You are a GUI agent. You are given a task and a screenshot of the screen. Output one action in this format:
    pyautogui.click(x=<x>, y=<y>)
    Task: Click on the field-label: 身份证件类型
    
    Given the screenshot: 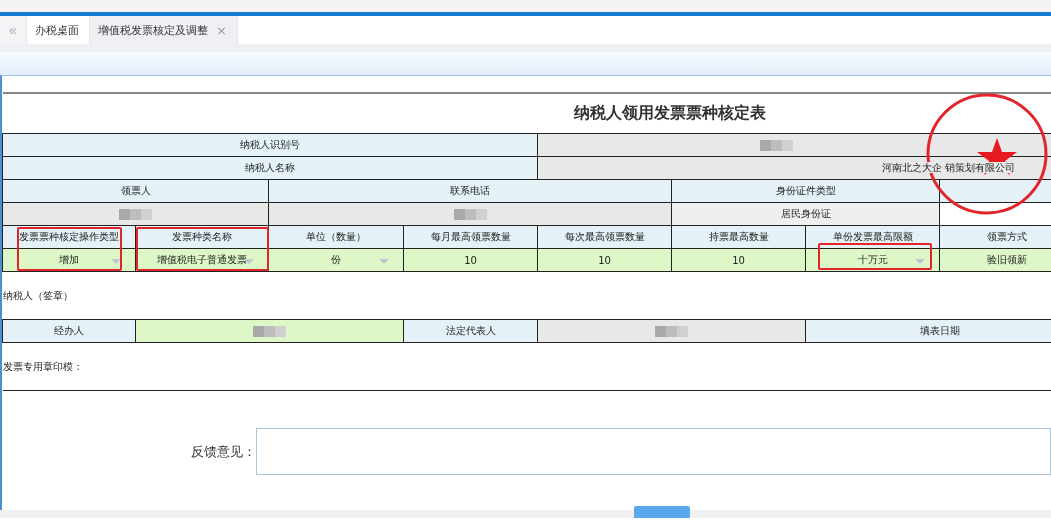 What is the action you would take?
    pyautogui.click(x=805, y=191)
    